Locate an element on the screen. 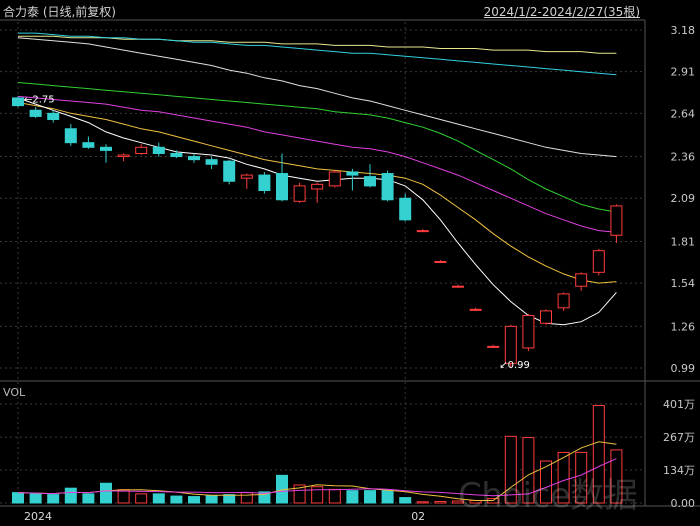 This screenshot has height=526, width=700. volume-tick-label: 134万 is located at coordinates (679, 470).